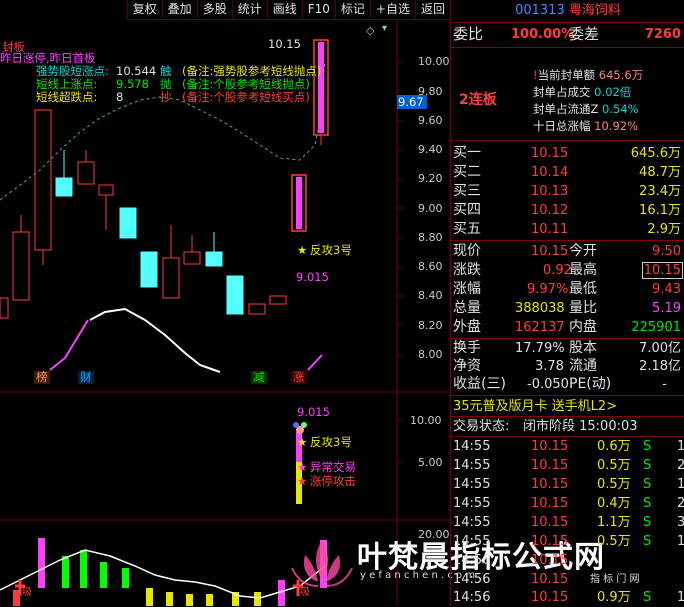 The image size is (684, 607). What do you see at coordinates (557, 270) in the screenshot?
I see `quote-value: 0.92` at bounding box center [557, 270].